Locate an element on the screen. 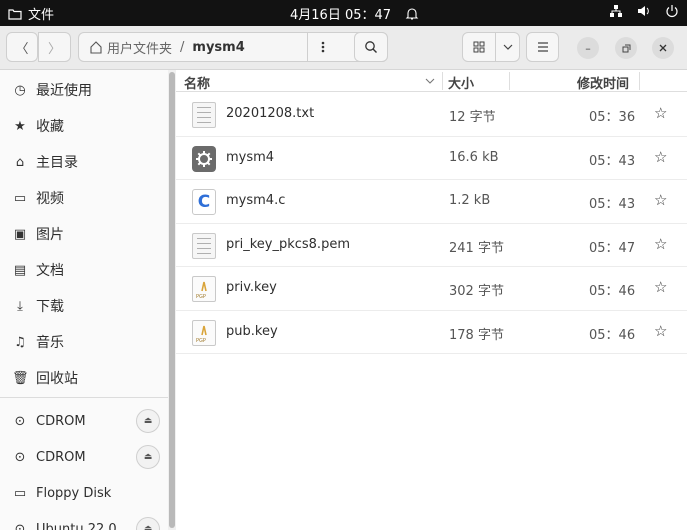 This screenshot has width=687, height=530. file-row: PGP priv.key 302 字节 05：46 ☆ is located at coordinates (431, 289).